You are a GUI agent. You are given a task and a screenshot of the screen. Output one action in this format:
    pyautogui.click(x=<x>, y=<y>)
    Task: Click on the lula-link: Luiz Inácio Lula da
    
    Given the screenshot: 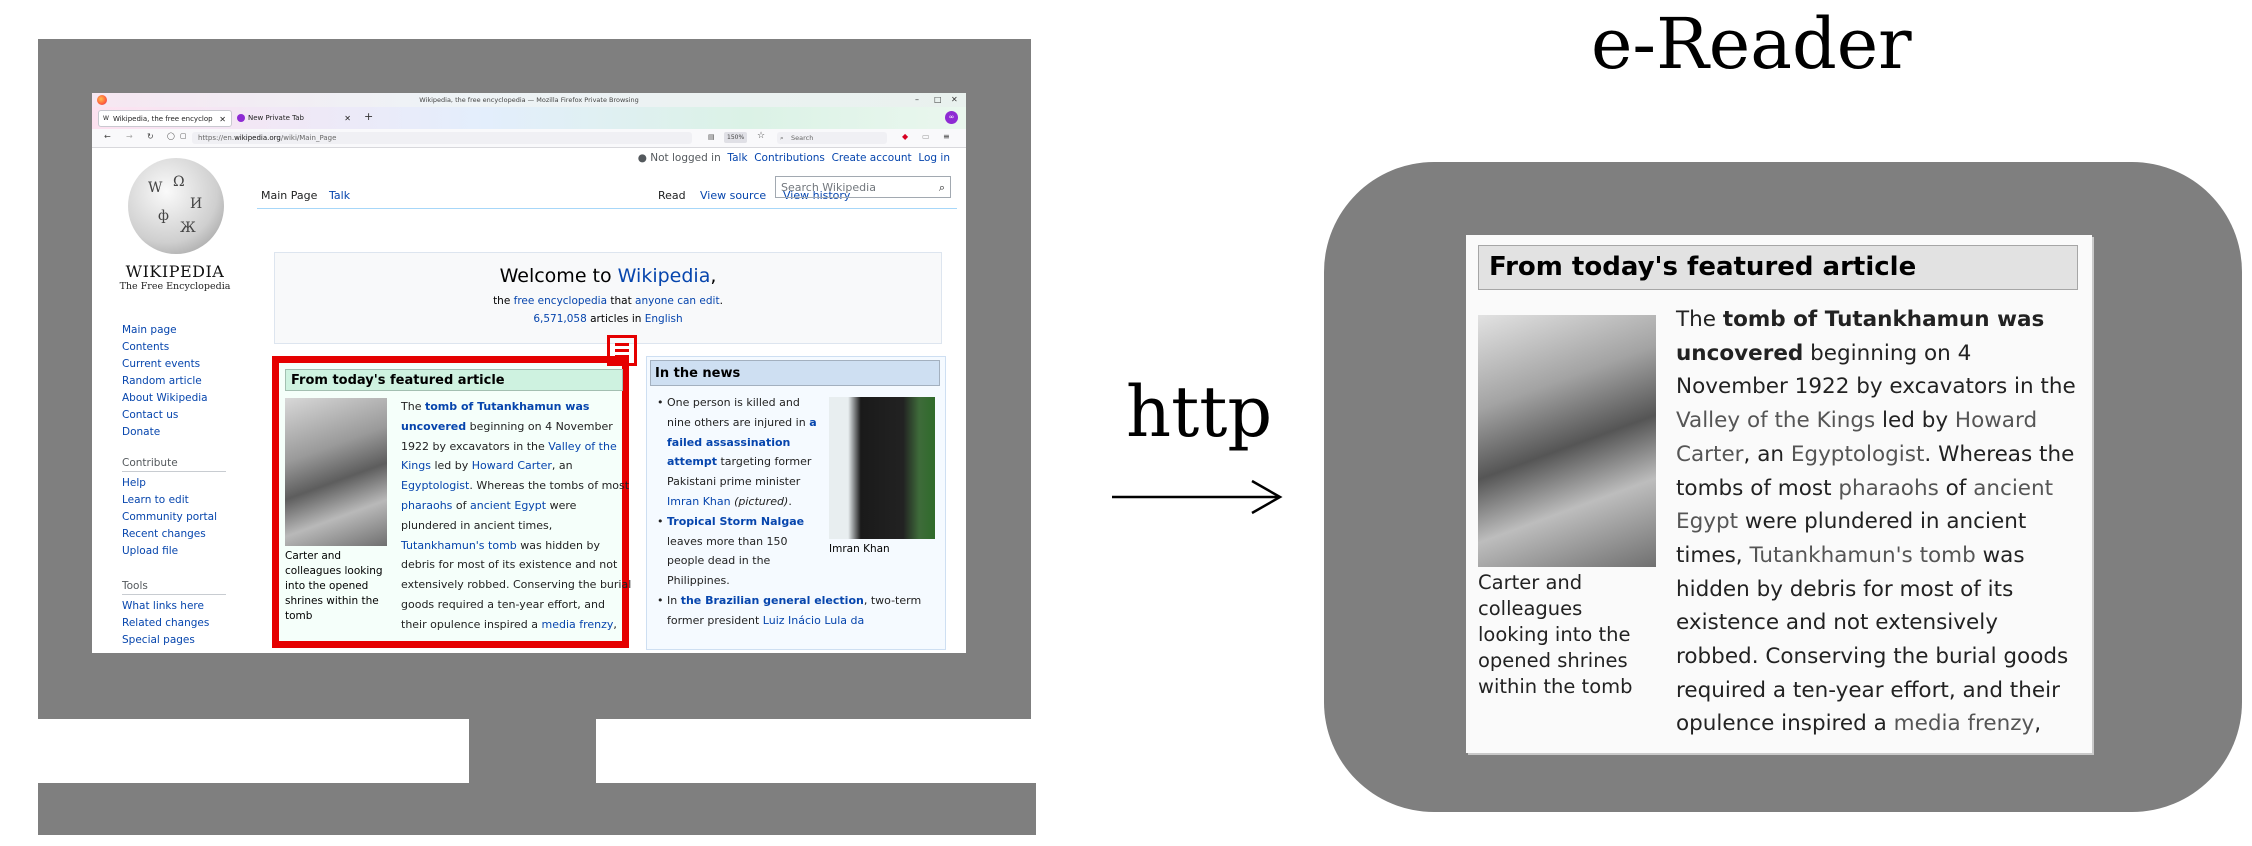 What is the action you would take?
    pyautogui.click(x=813, y=620)
    